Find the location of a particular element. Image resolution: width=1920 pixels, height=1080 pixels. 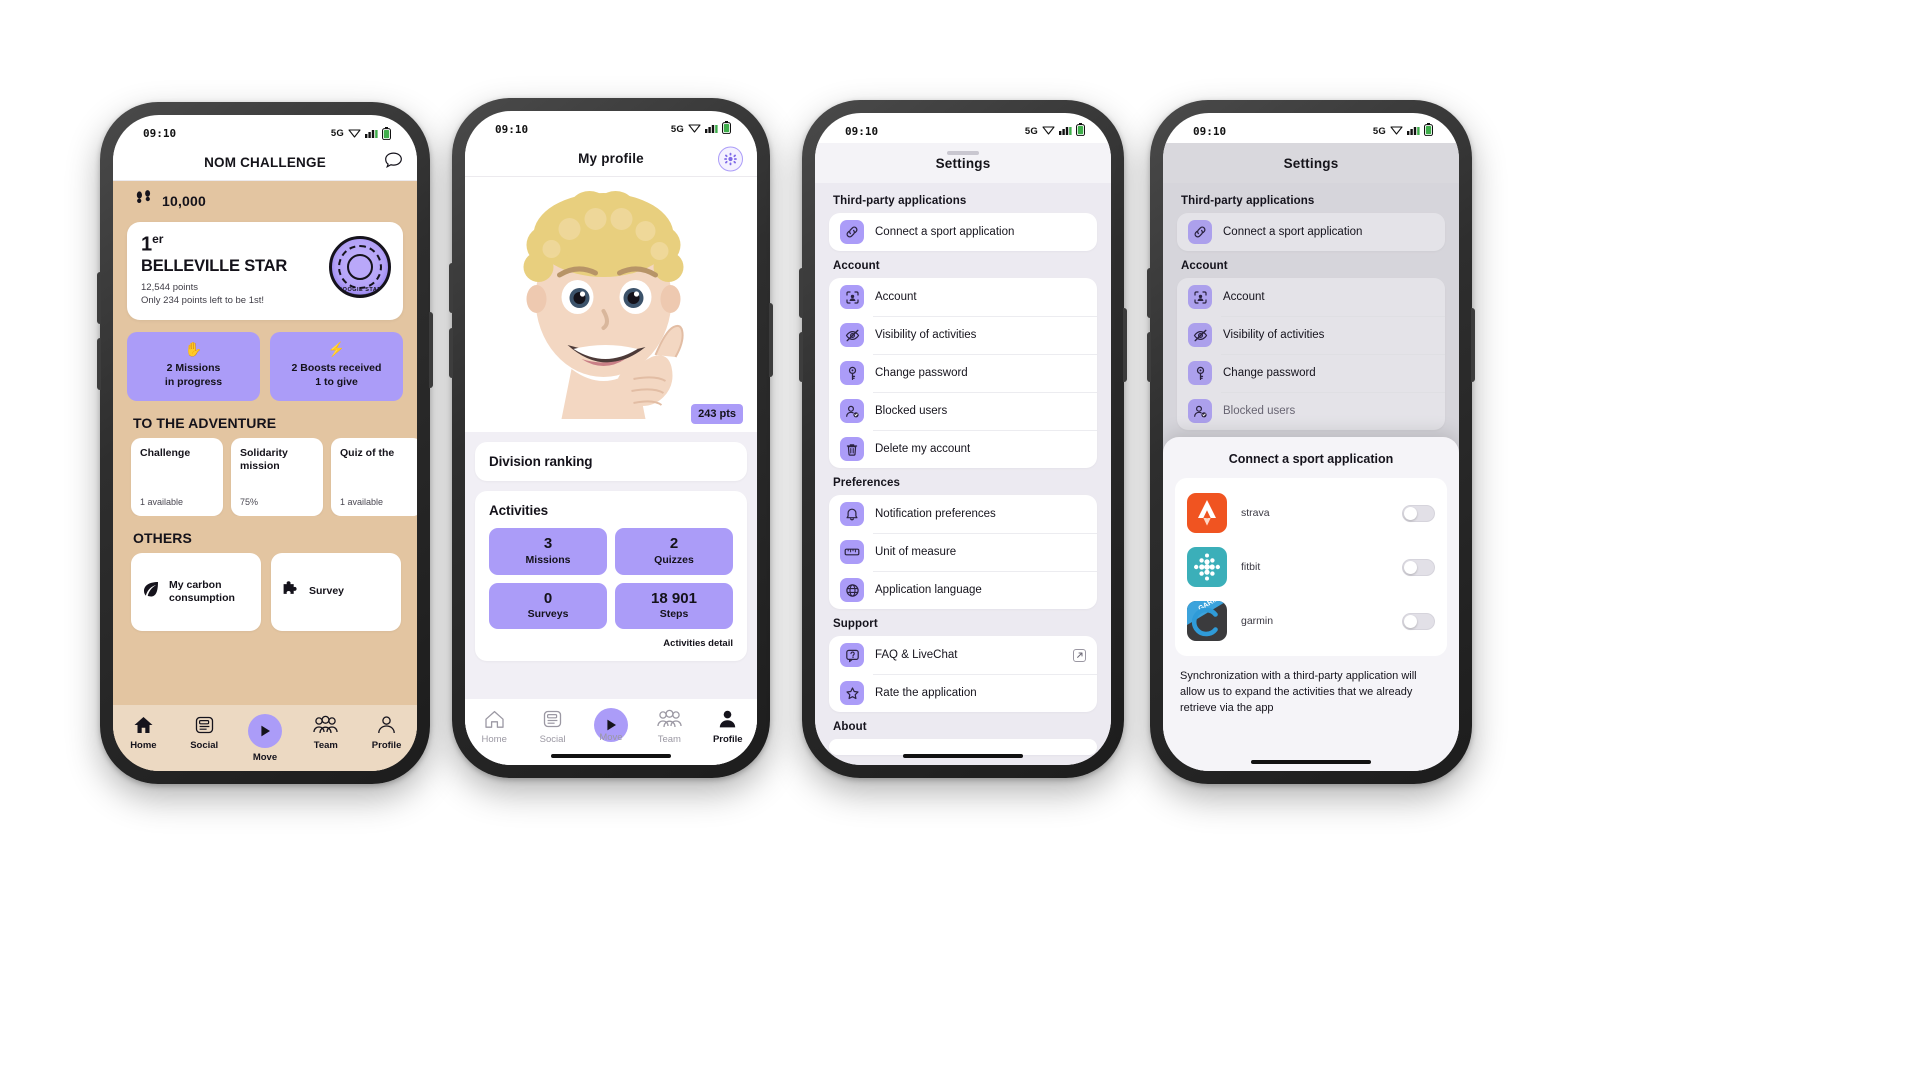

gear-icon is located at coordinates (730, 158).